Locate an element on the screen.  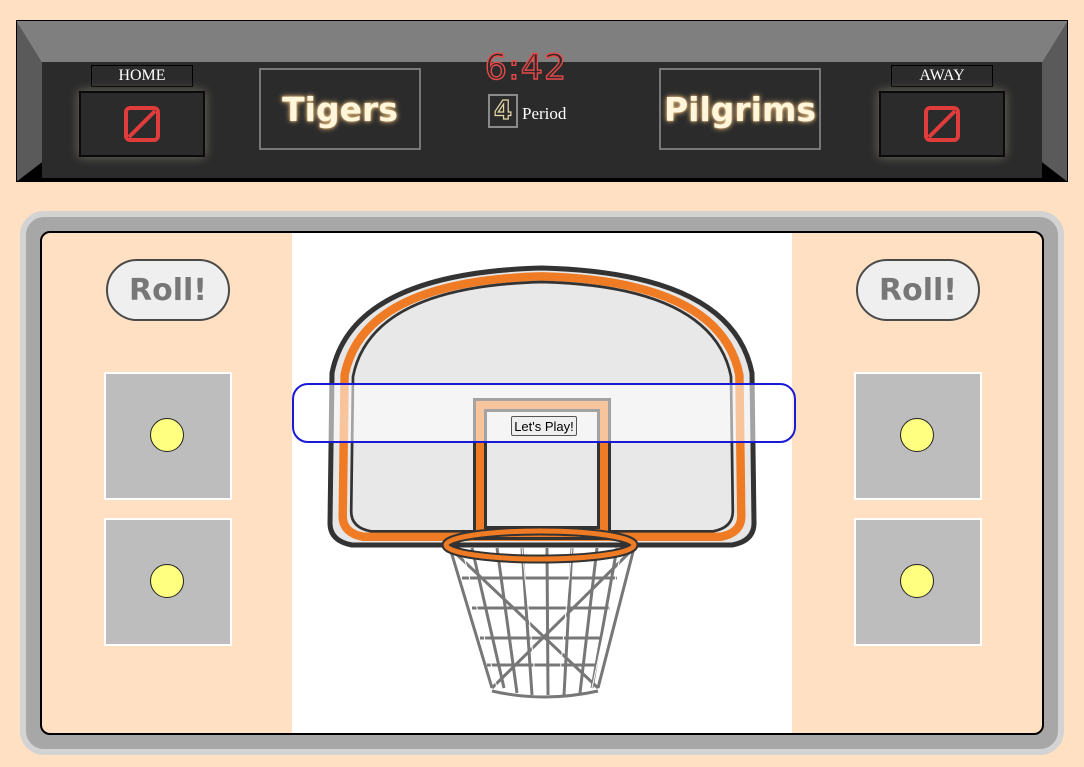
away-score-digit is located at coordinates (942, 124).